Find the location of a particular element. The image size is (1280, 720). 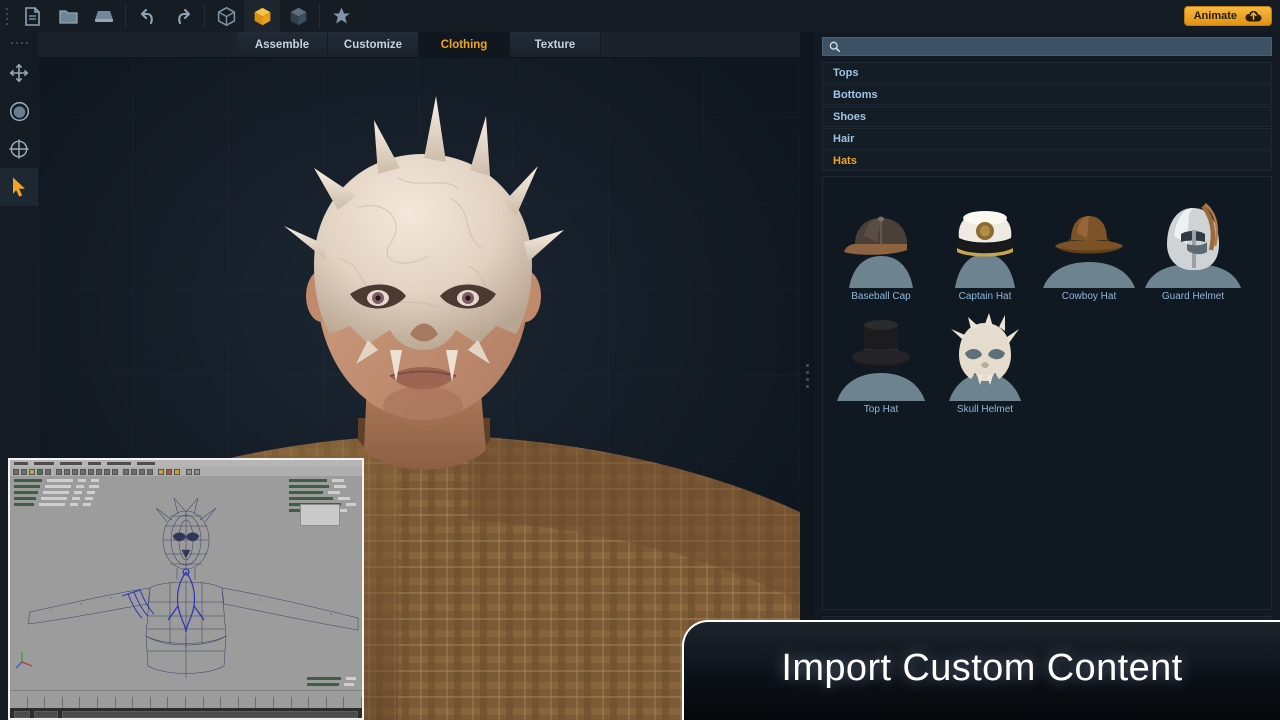

category-shoes: Shoes is located at coordinates (1047, 116).